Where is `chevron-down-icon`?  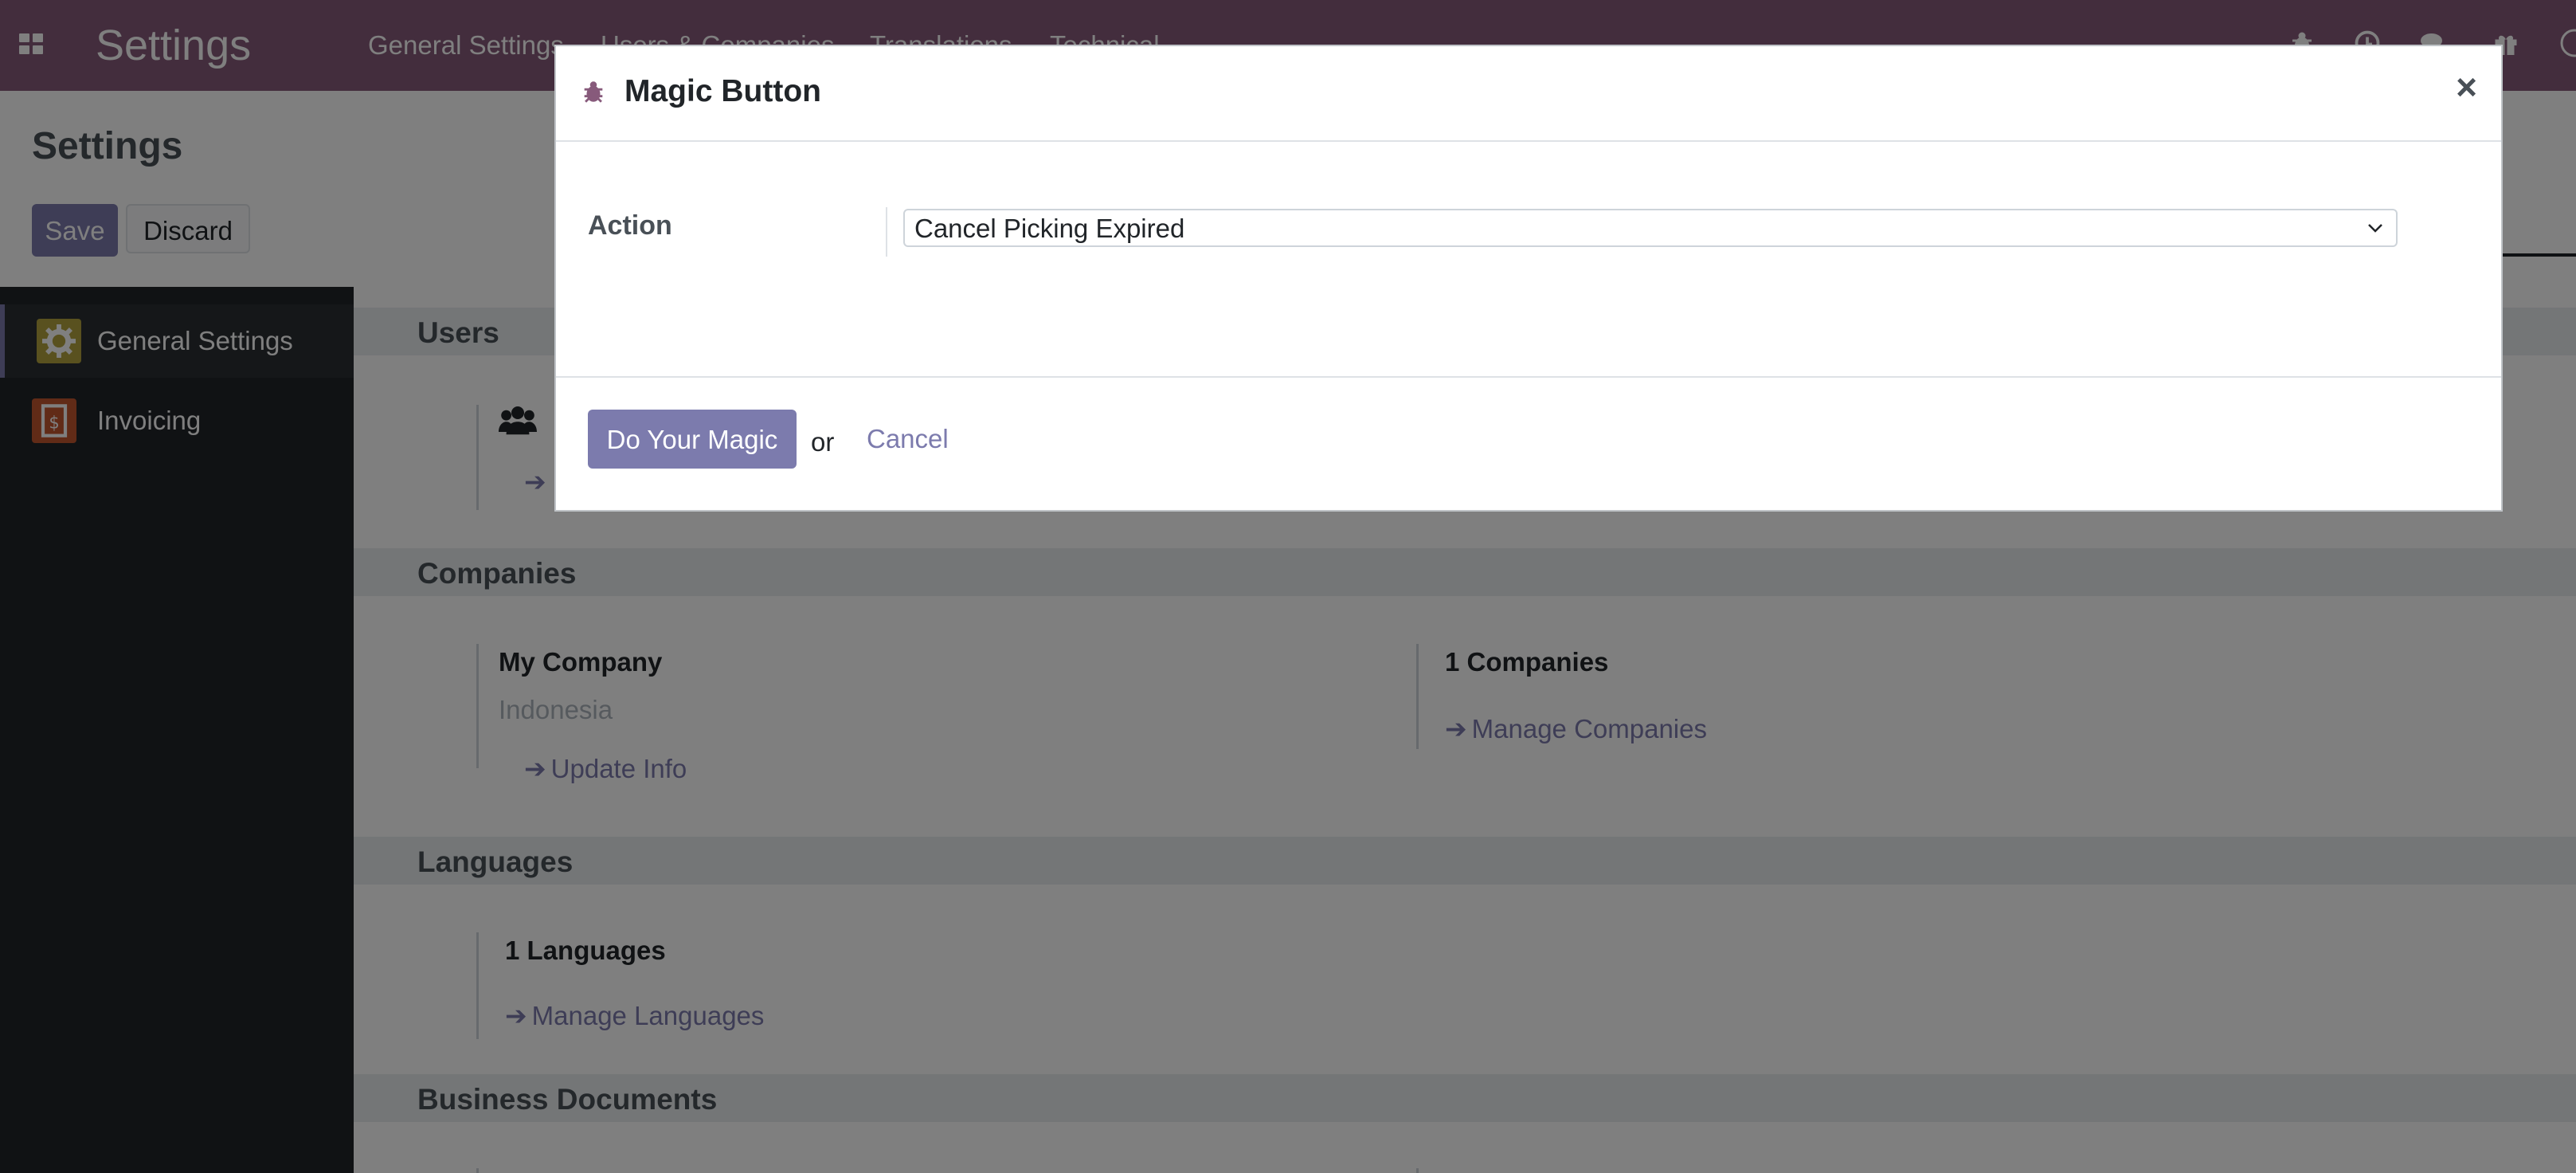
chevron-down-icon is located at coordinates (2375, 227).